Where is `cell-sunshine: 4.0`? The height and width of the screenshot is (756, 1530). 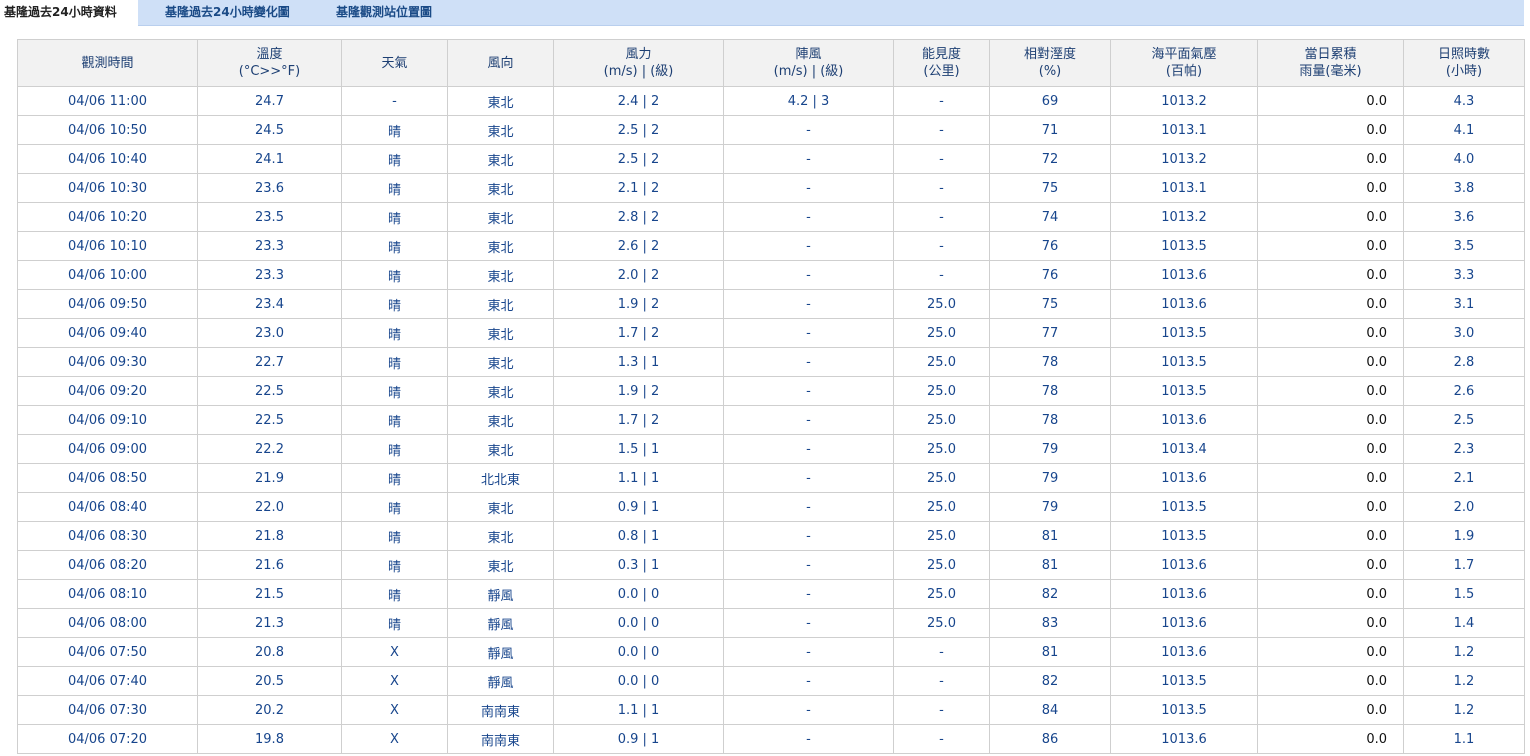 cell-sunshine: 4.0 is located at coordinates (1464, 159).